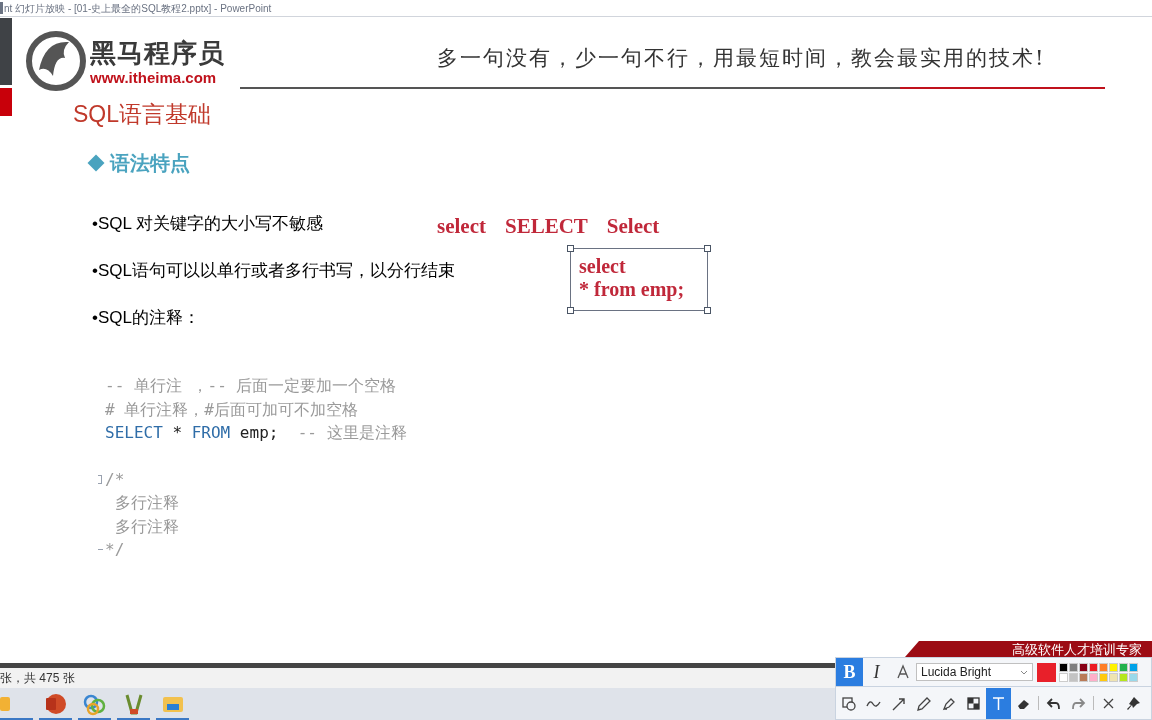  Describe the element at coordinates (146, 317) in the screenshot. I see `bullet-text: •SQL的注释：` at that location.